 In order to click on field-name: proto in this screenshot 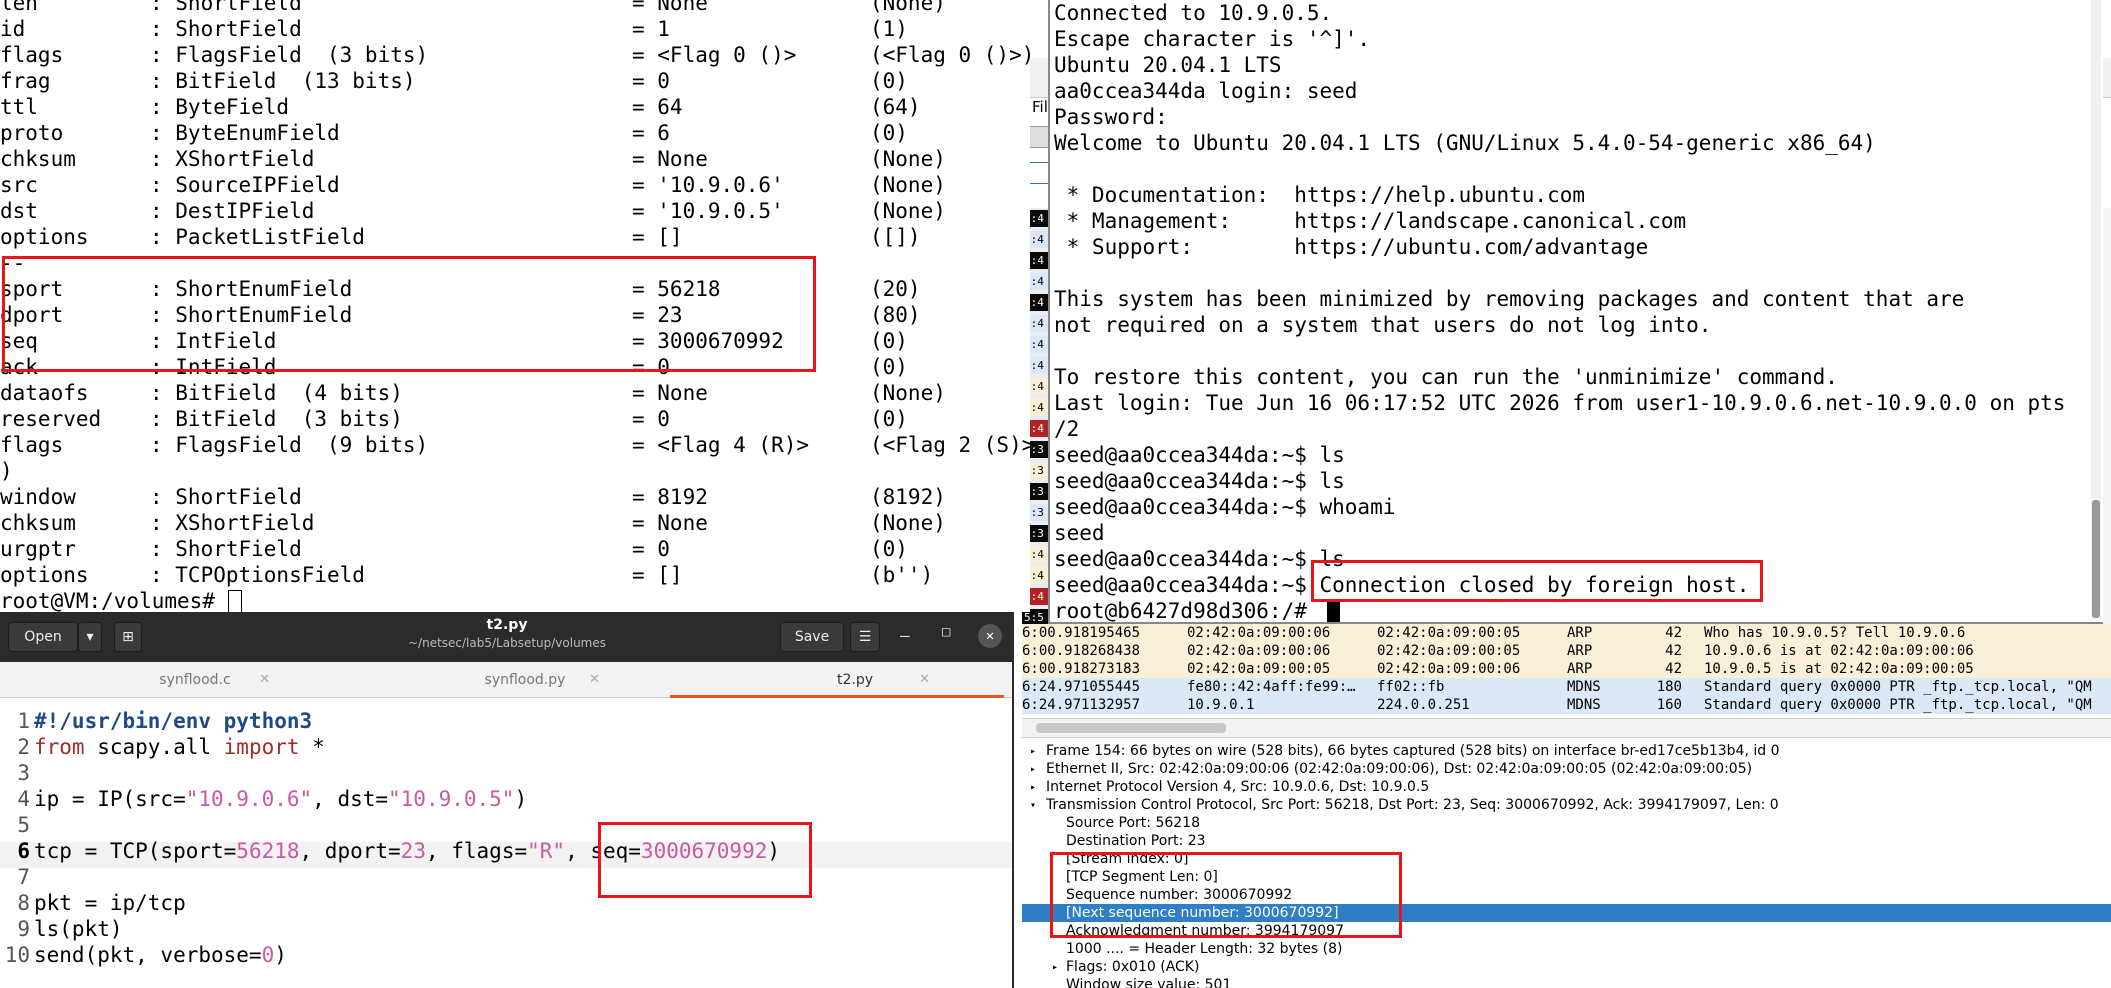, I will do `click(32, 133)`.